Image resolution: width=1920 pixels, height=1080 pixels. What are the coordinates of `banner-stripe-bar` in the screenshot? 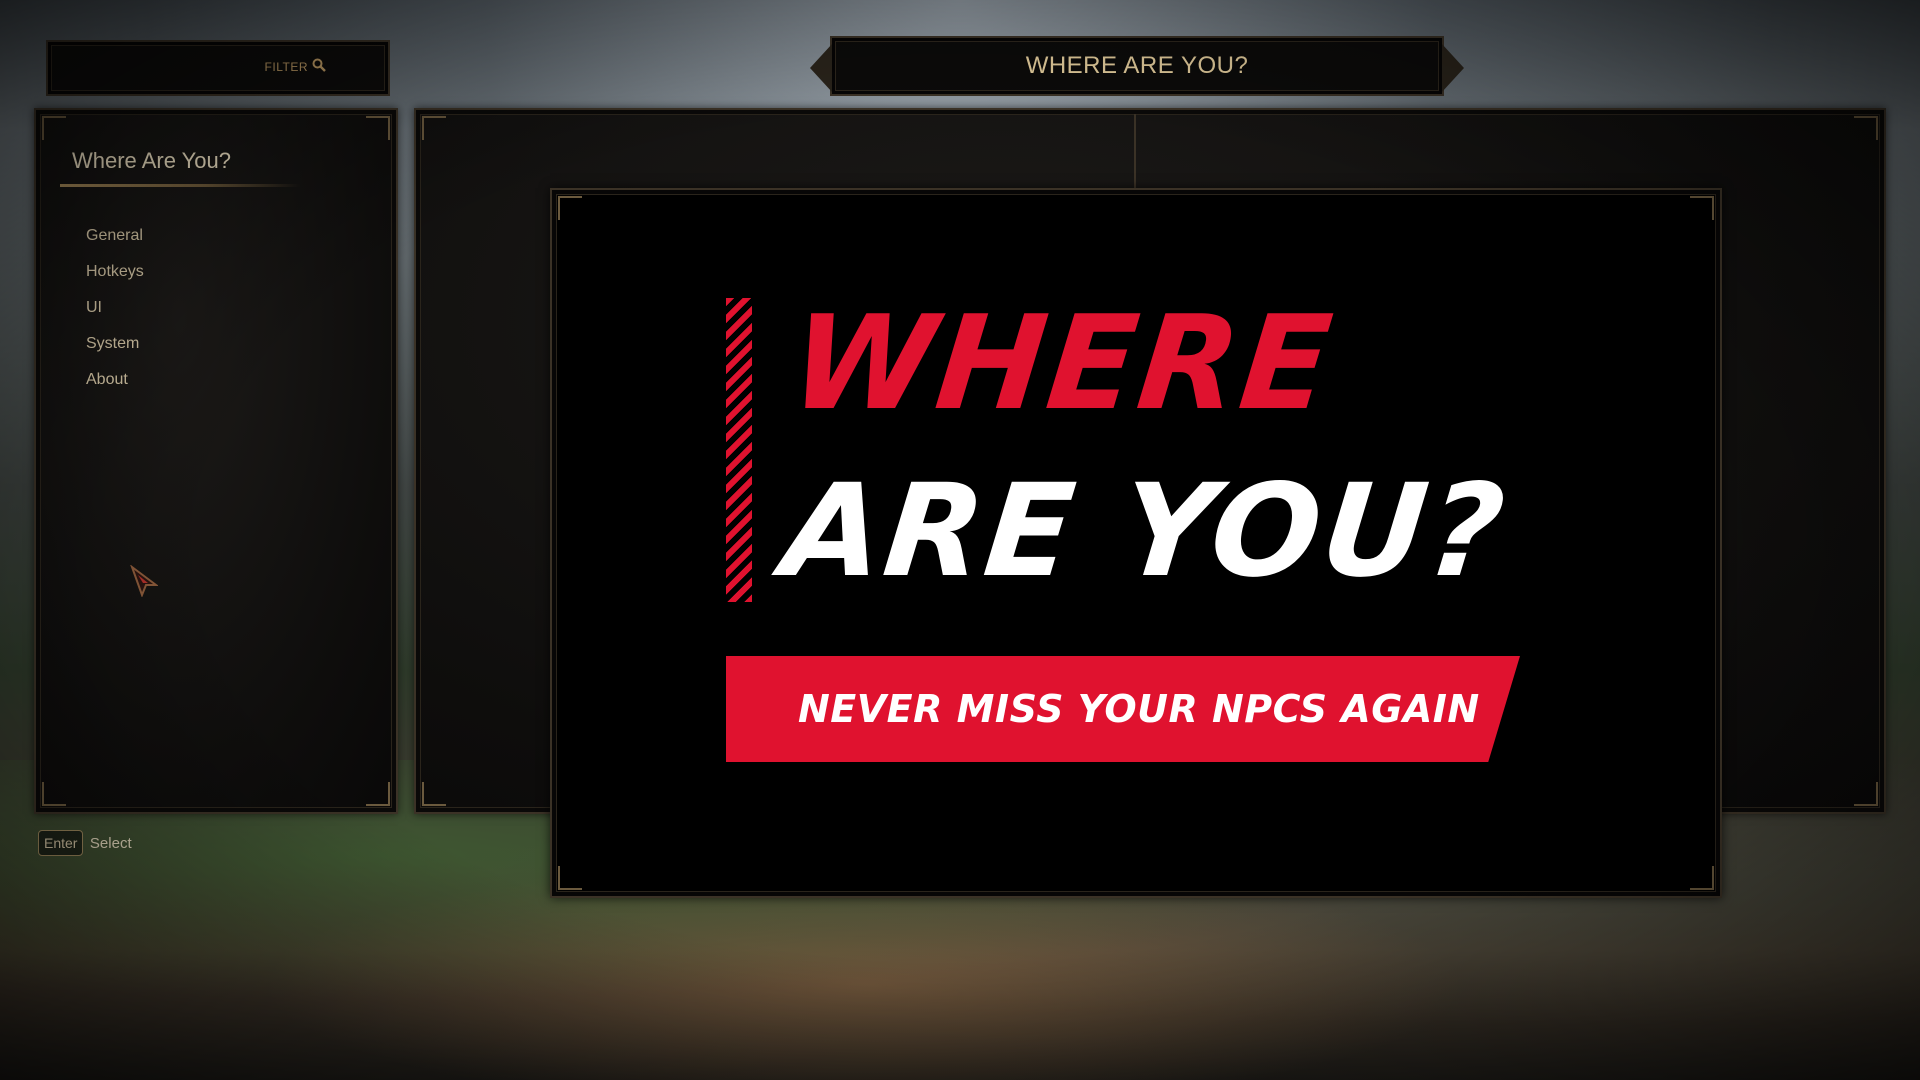 It's located at (739, 450).